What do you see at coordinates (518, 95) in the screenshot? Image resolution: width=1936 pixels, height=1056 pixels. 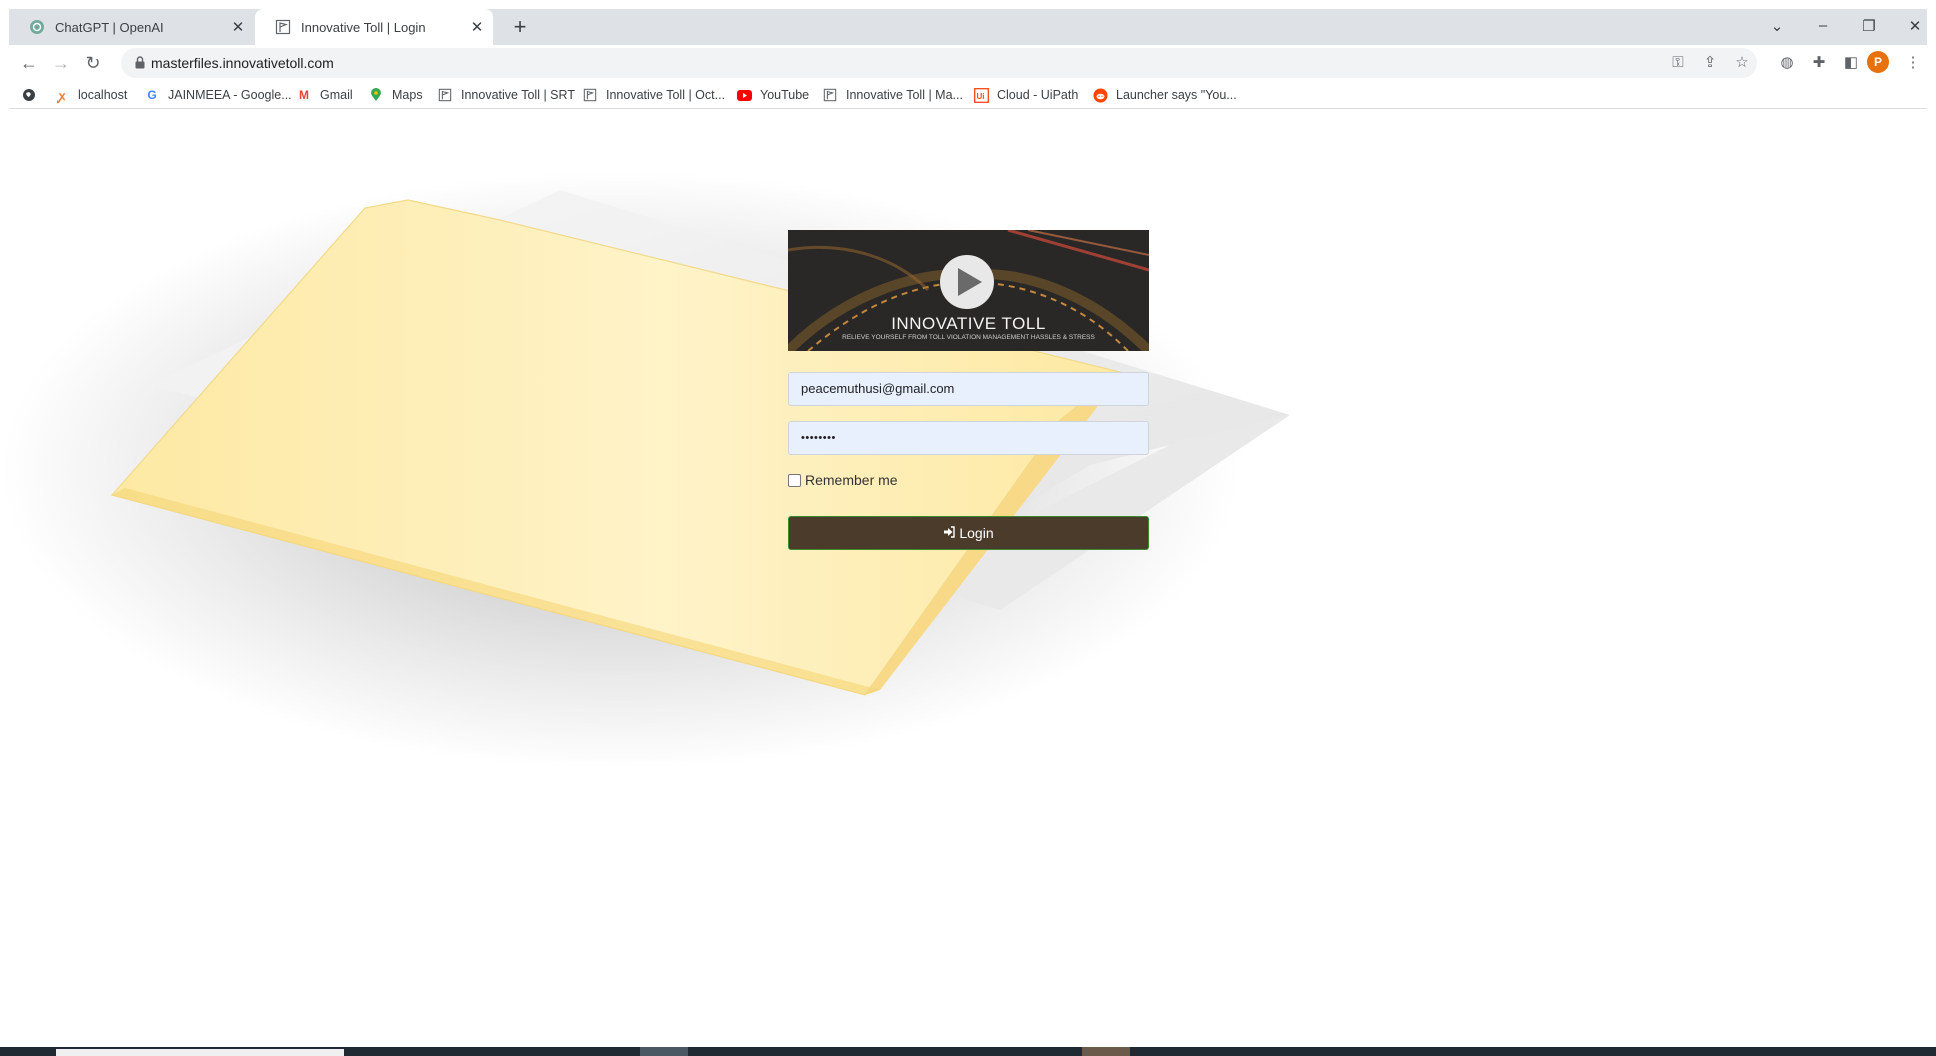 I see `bookmark-label: Innovative Toll | SRT` at bounding box center [518, 95].